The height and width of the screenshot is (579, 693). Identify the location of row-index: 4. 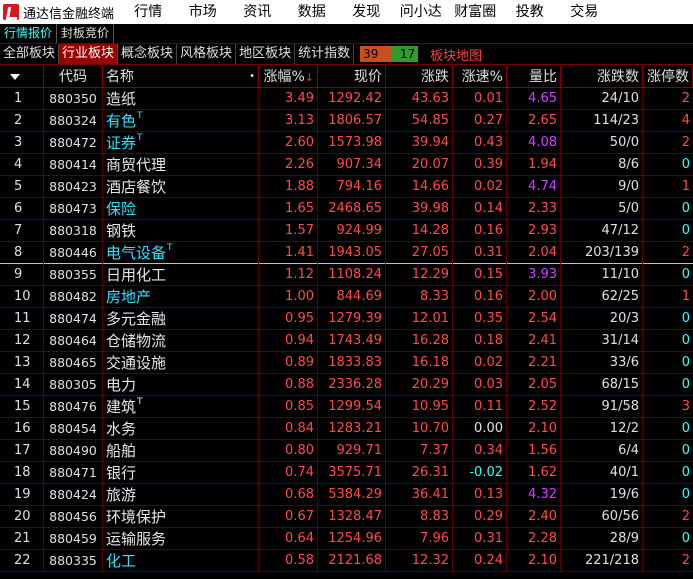
(22, 164).